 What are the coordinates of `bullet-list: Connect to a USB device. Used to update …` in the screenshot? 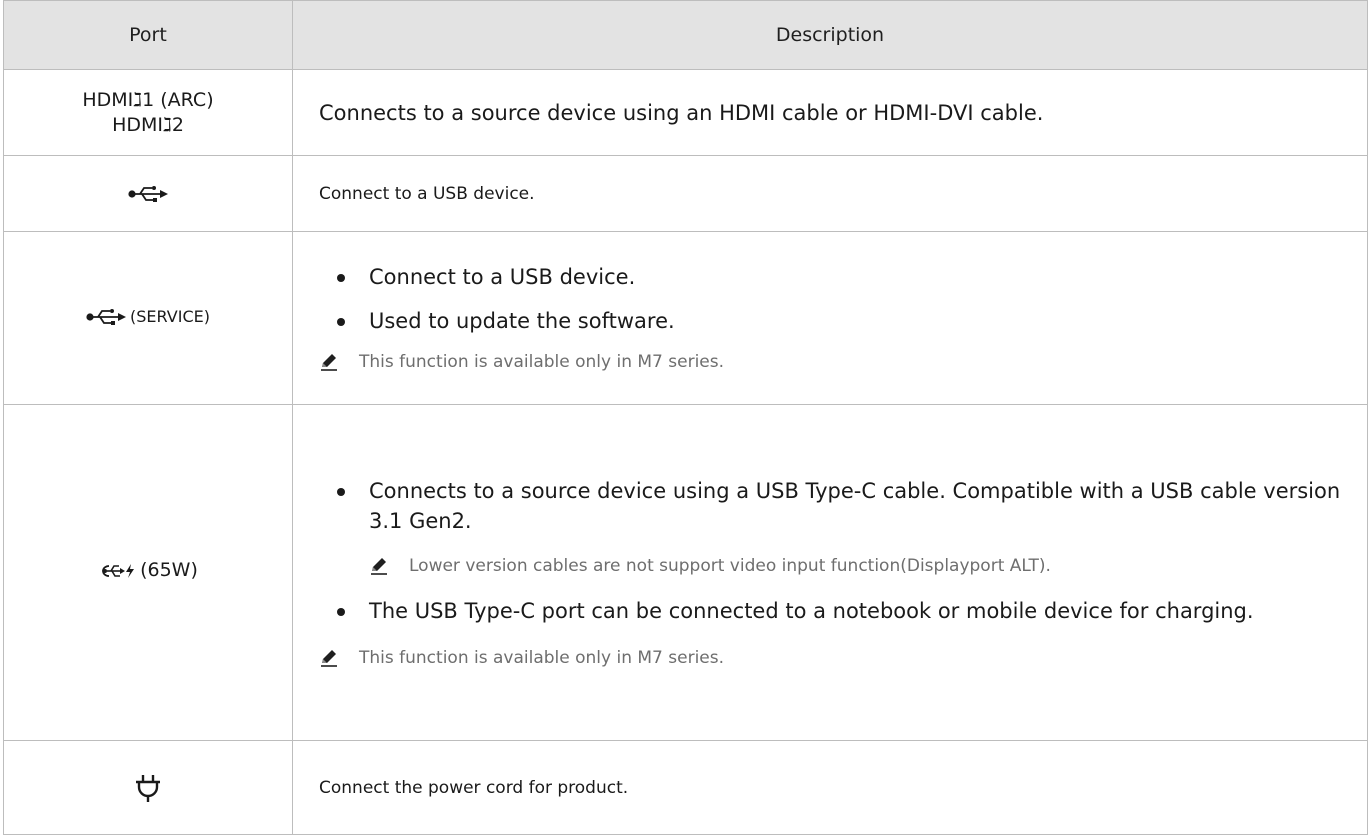 It's located at (833, 299).